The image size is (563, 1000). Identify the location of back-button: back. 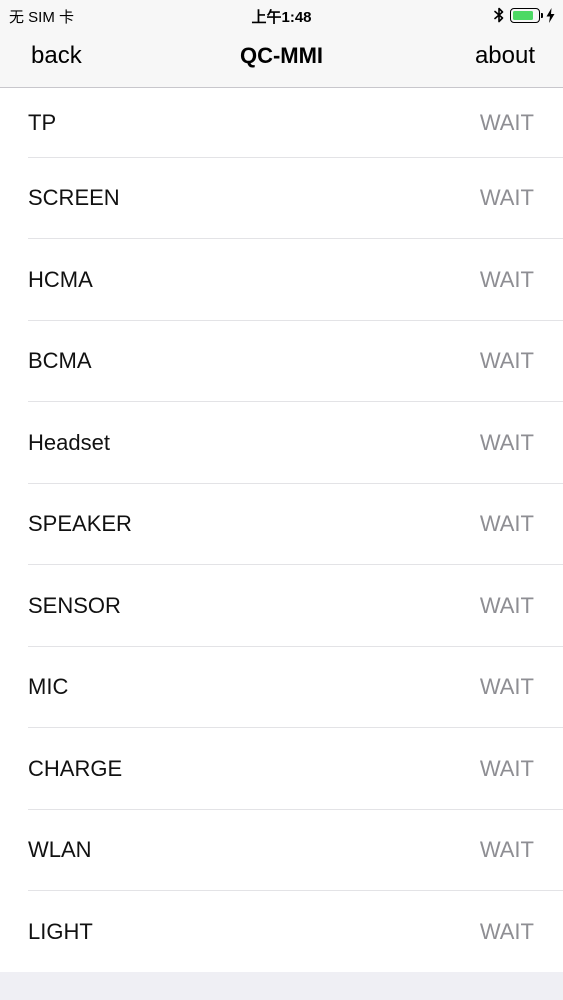
(56, 56).